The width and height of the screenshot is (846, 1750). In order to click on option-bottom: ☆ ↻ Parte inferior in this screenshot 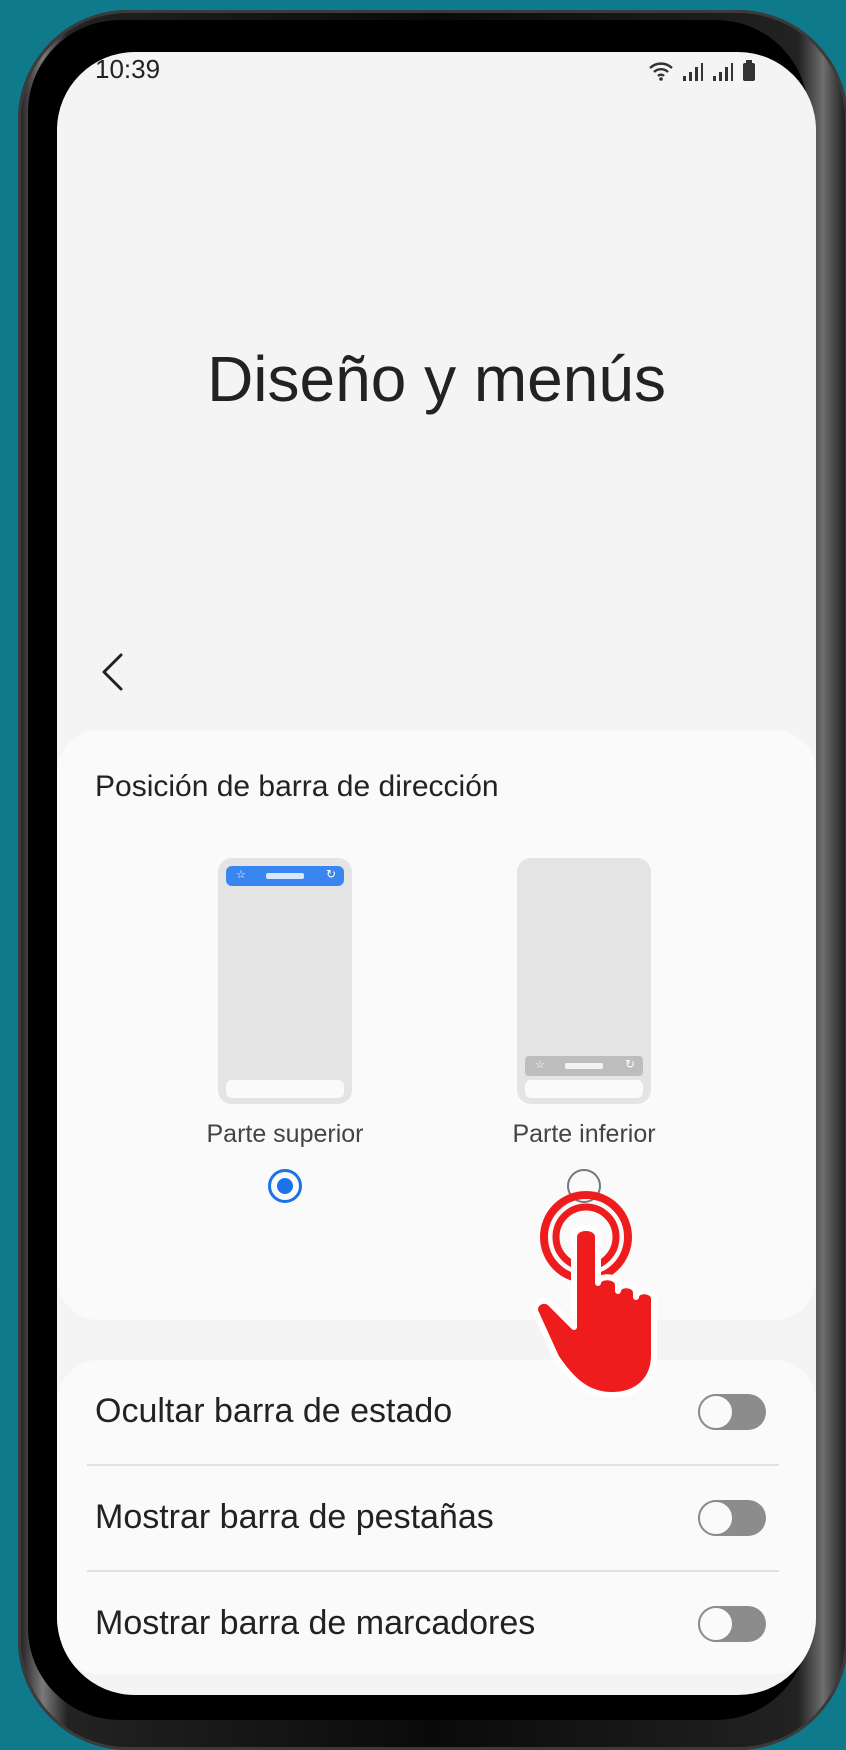, I will do `click(584, 1030)`.